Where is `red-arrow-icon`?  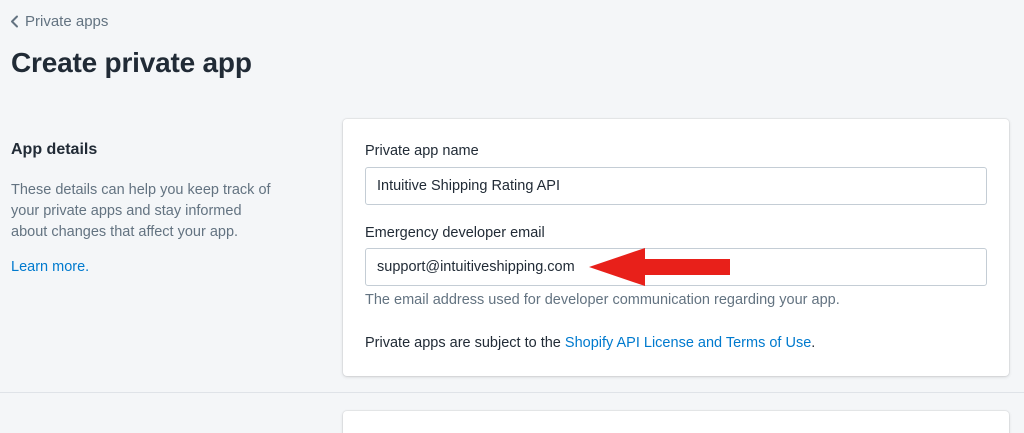 red-arrow-icon is located at coordinates (661, 269).